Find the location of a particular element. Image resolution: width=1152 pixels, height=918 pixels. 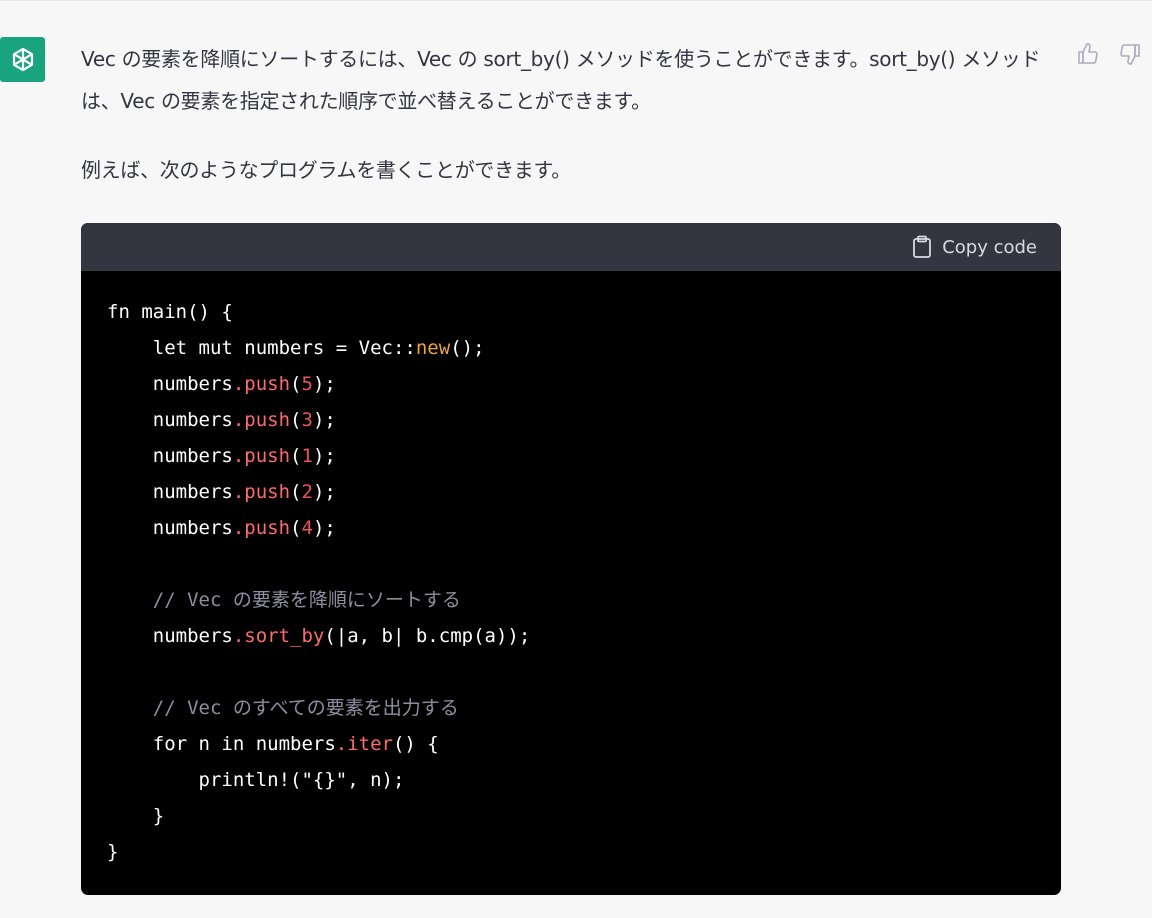

assistant-avatar is located at coordinates (22, 59).